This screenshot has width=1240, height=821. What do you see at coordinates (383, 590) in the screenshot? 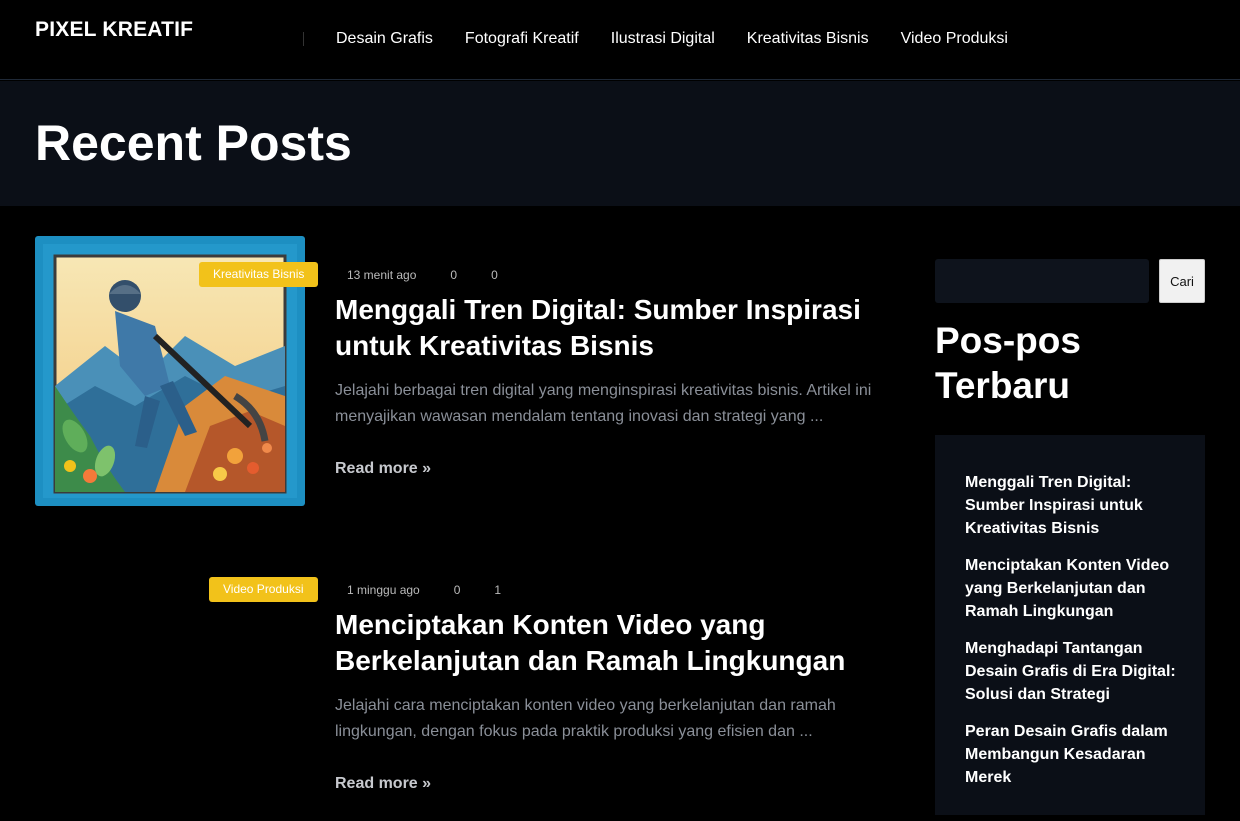
I see `post-time: 1 minggu ago` at bounding box center [383, 590].